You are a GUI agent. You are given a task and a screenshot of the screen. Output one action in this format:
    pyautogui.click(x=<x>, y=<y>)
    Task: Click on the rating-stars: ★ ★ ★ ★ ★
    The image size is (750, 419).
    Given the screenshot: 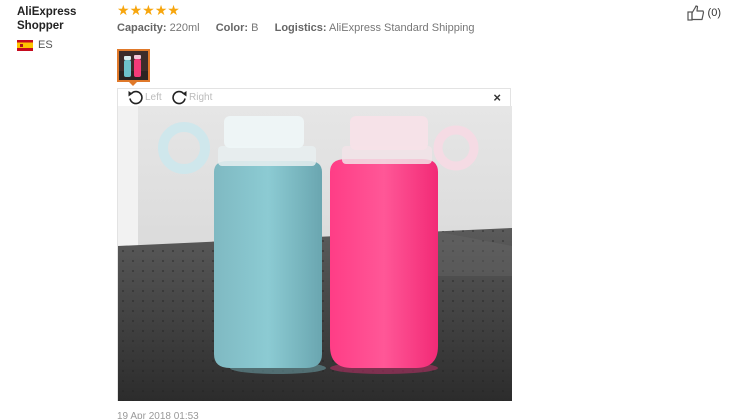 What is the action you would take?
    pyautogui.click(x=148, y=10)
    